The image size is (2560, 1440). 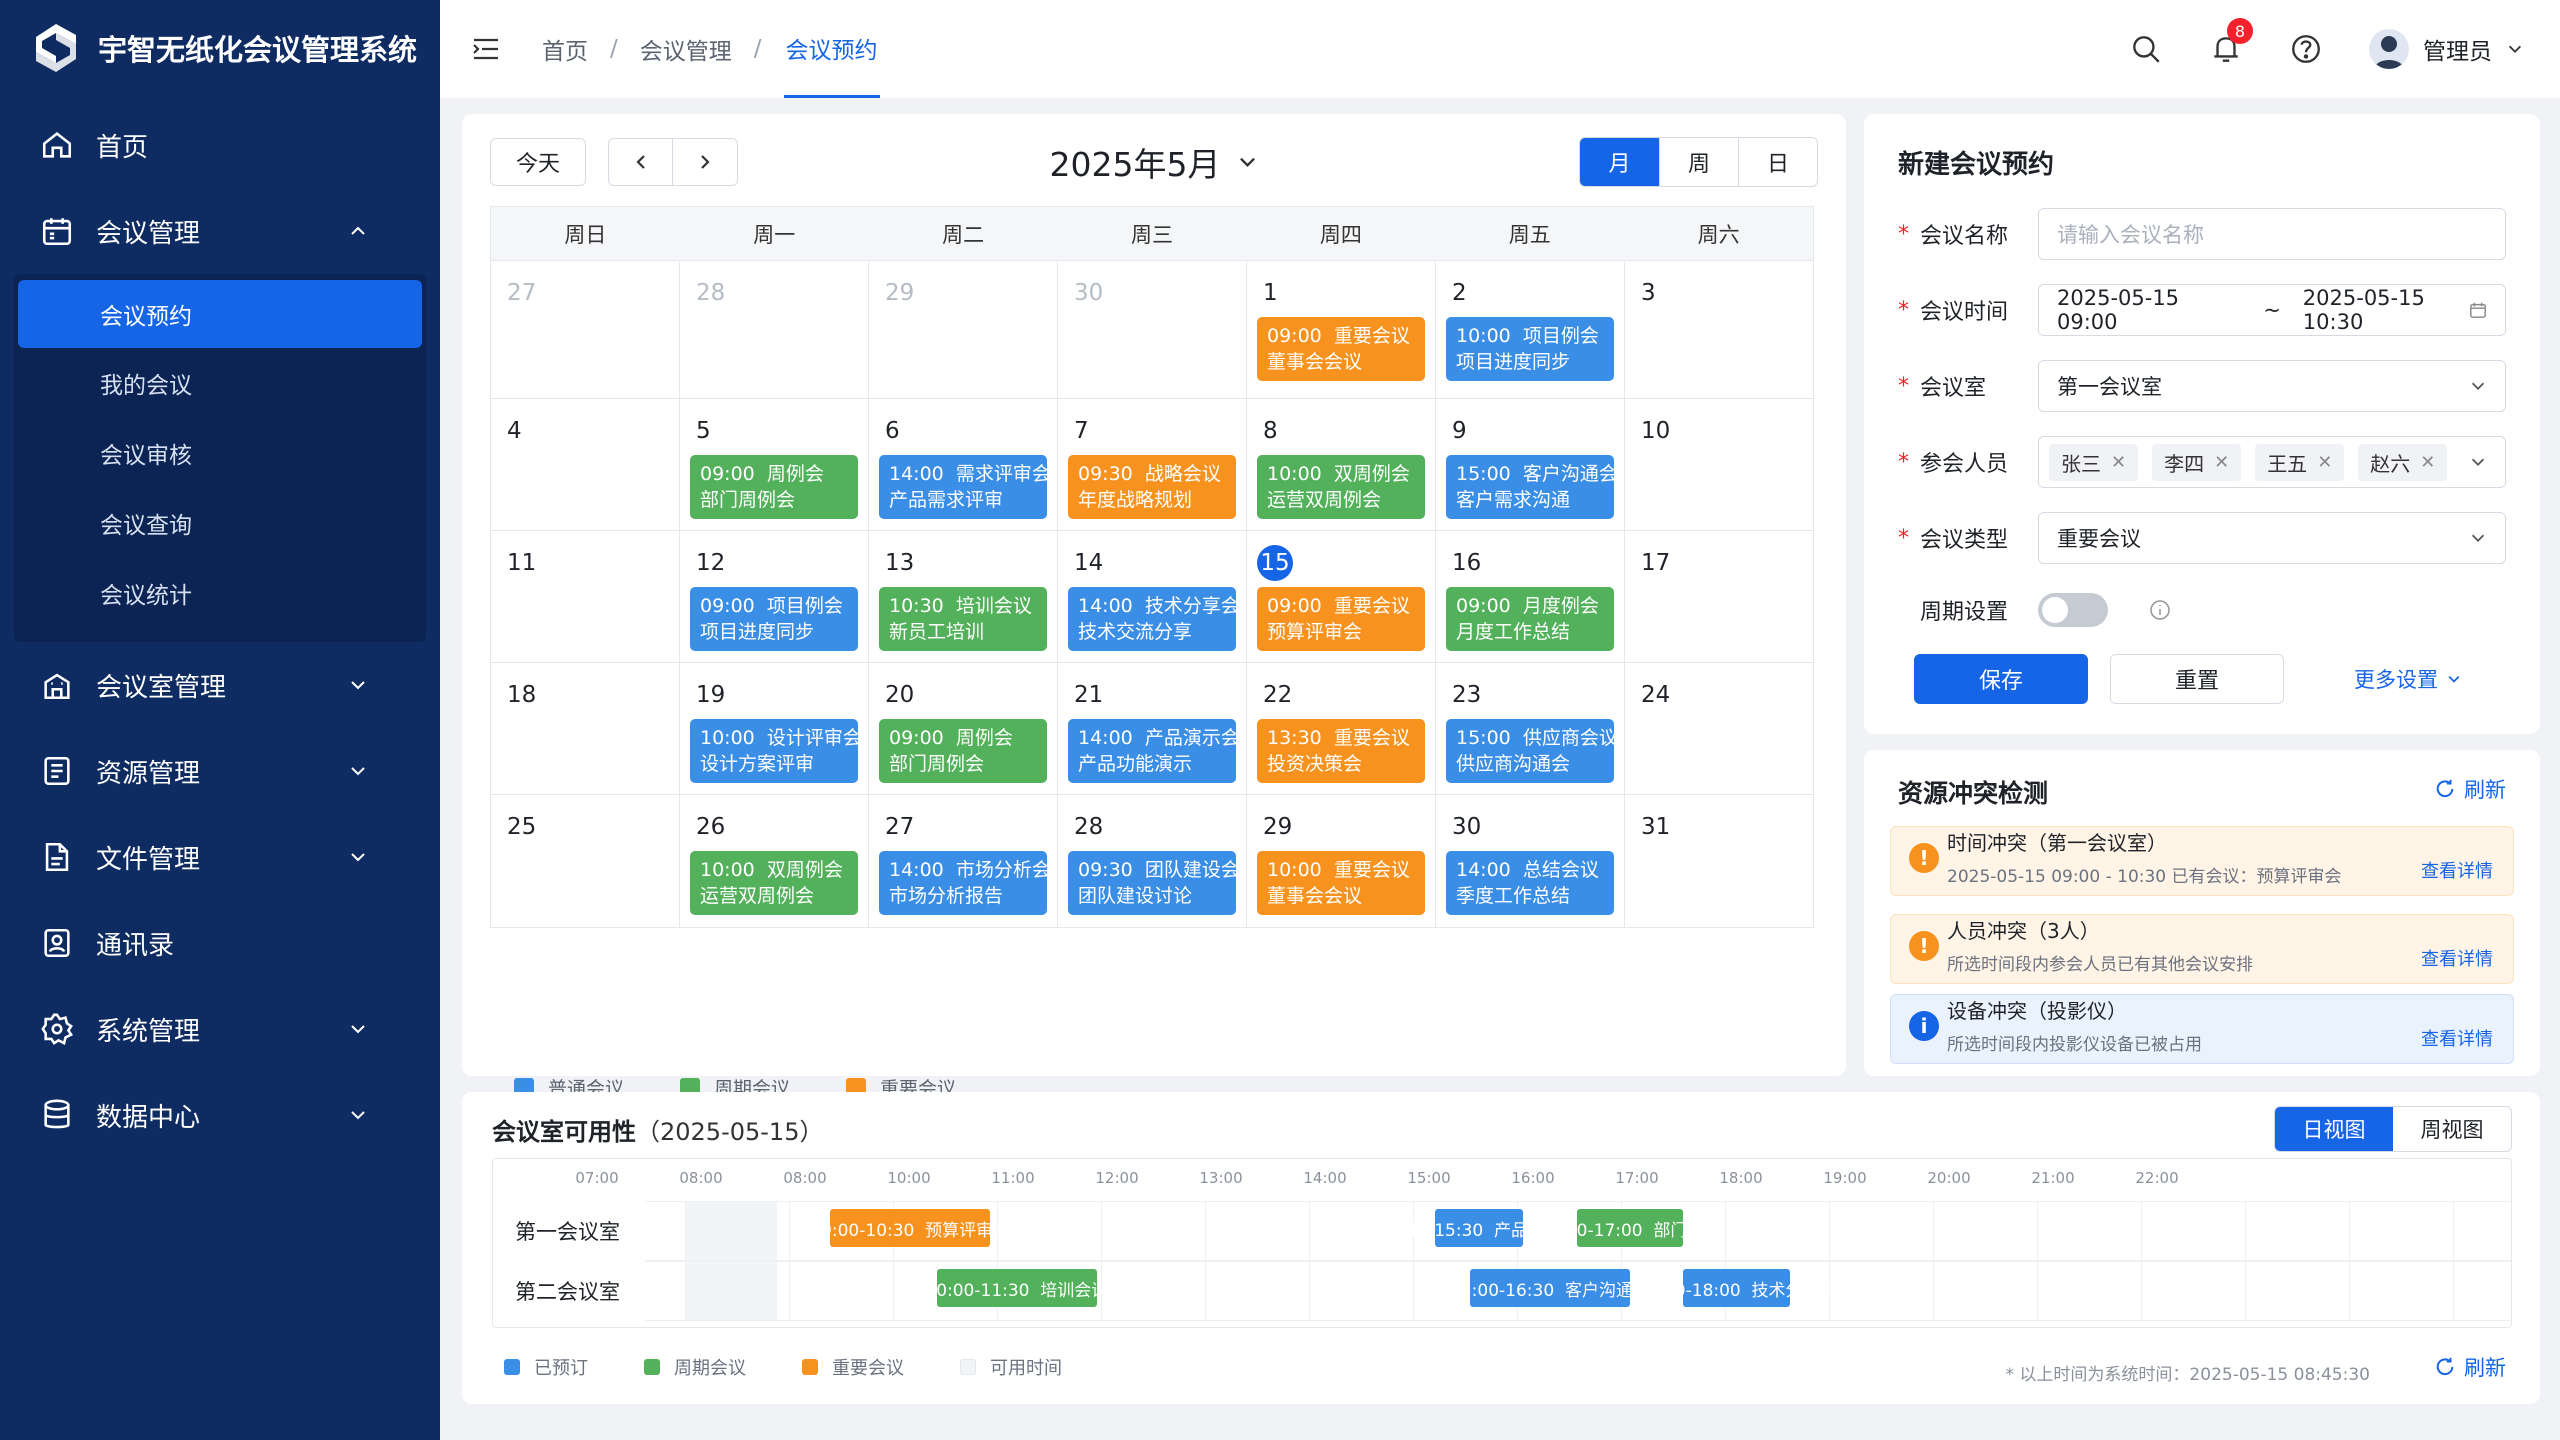 What do you see at coordinates (220, 453) in the screenshot?
I see `sidebar-subitem-approval: 会议审核` at bounding box center [220, 453].